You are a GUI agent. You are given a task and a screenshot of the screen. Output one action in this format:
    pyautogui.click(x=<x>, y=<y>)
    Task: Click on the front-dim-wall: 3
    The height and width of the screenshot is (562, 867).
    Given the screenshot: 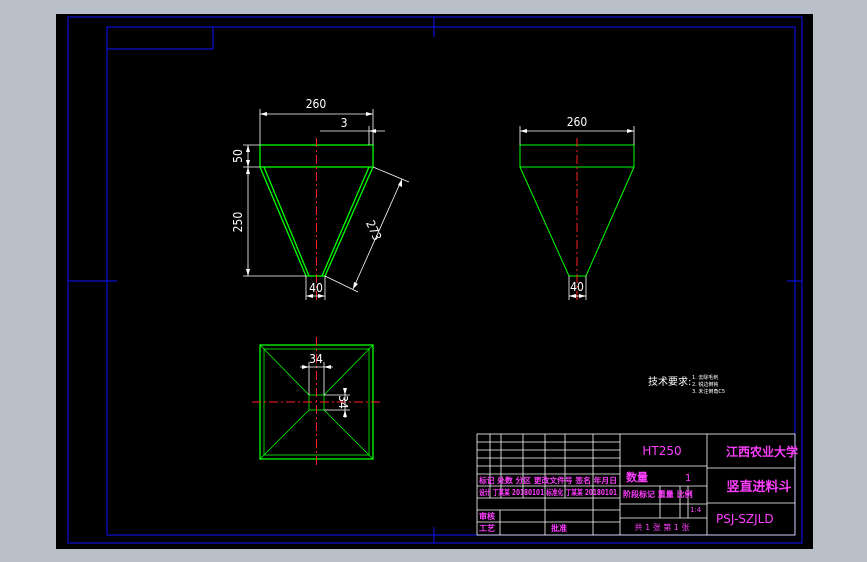 What is the action you would take?
    pyautogui.click(x=344, y=123)
    